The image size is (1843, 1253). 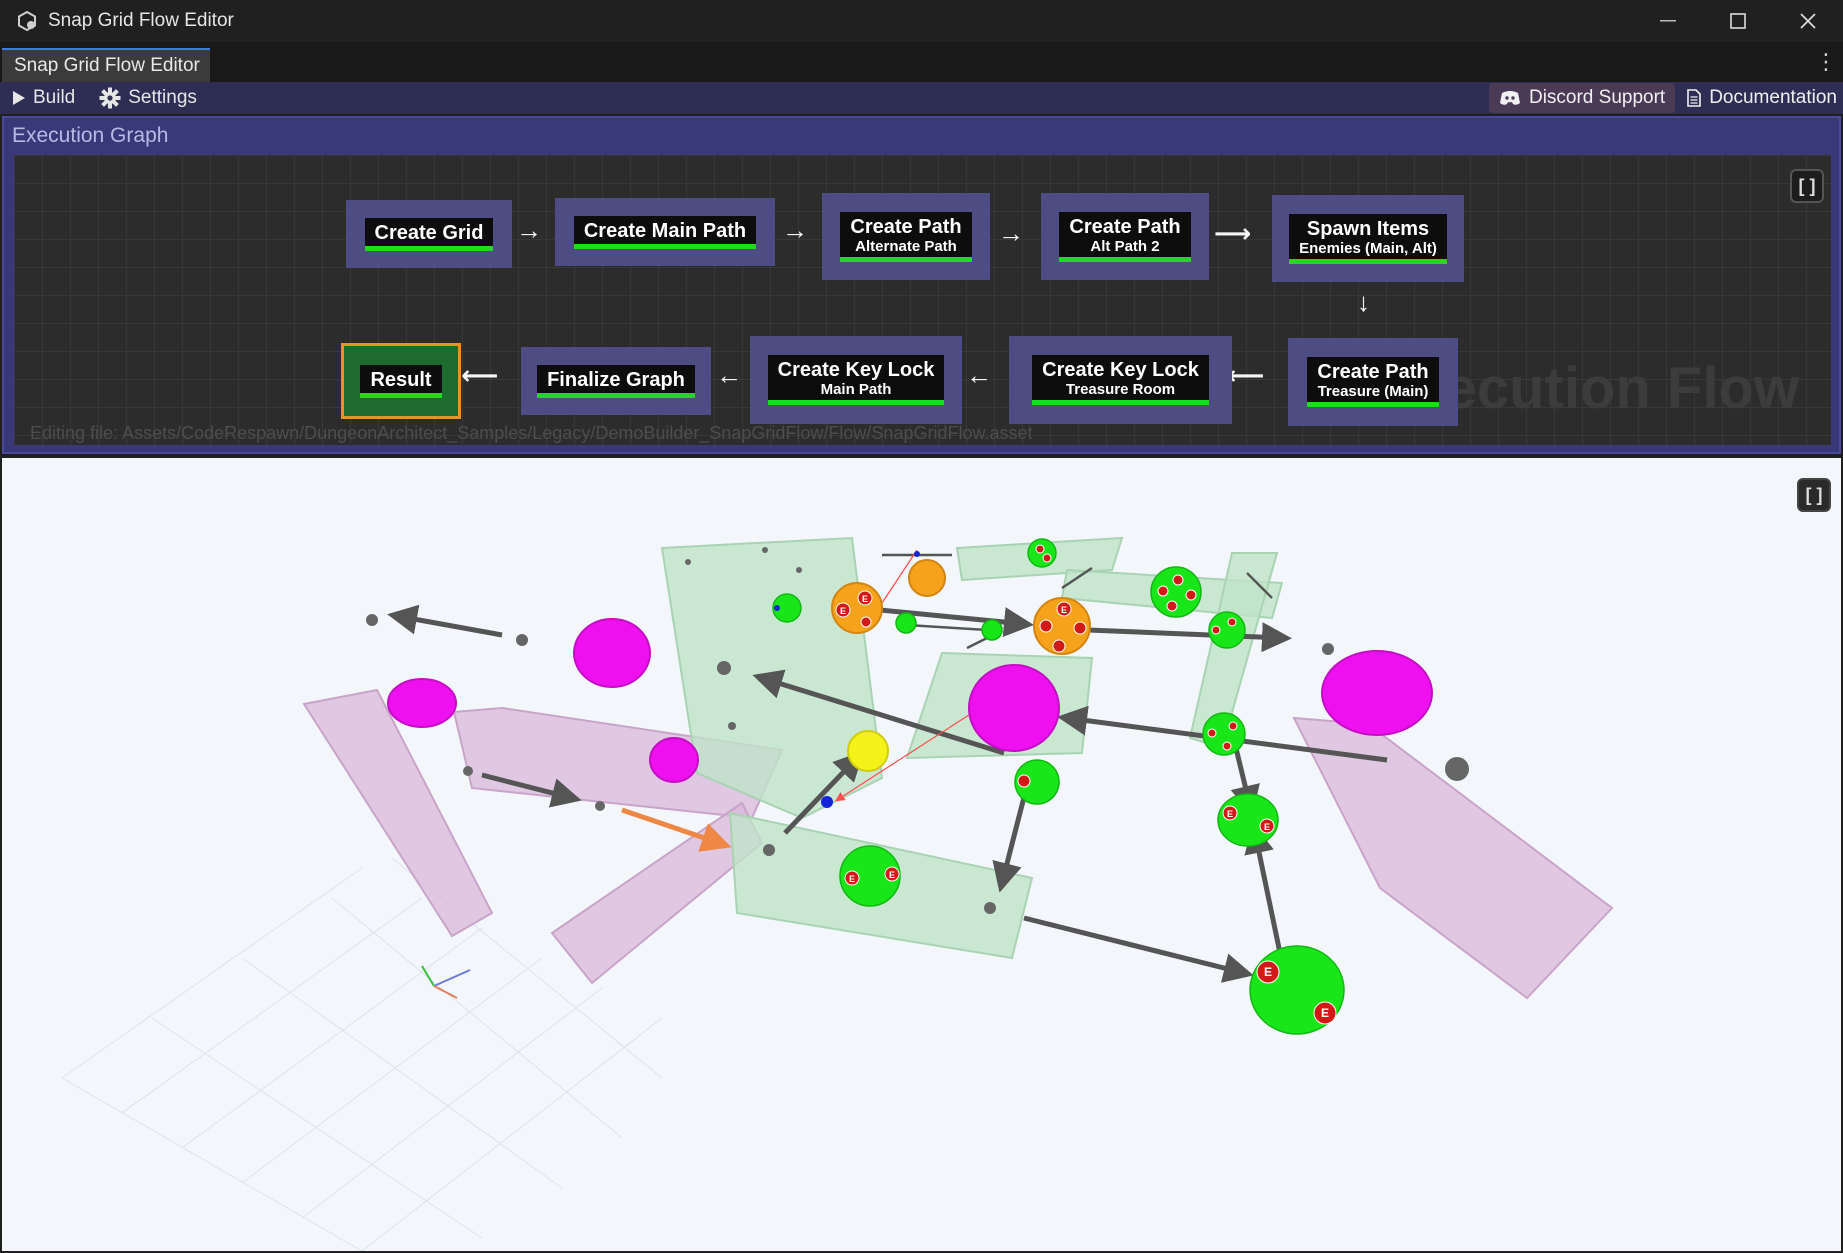 I want to click on flow-arrow: ⟶, so click(x=1233, y=233).